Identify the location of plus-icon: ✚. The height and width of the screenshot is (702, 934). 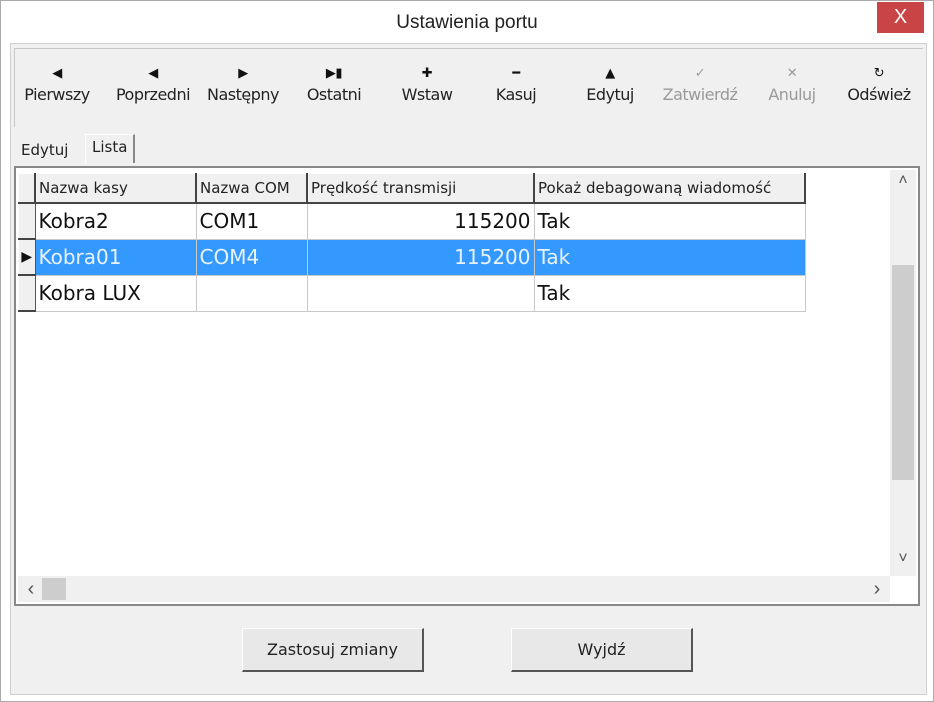
(427, 73).